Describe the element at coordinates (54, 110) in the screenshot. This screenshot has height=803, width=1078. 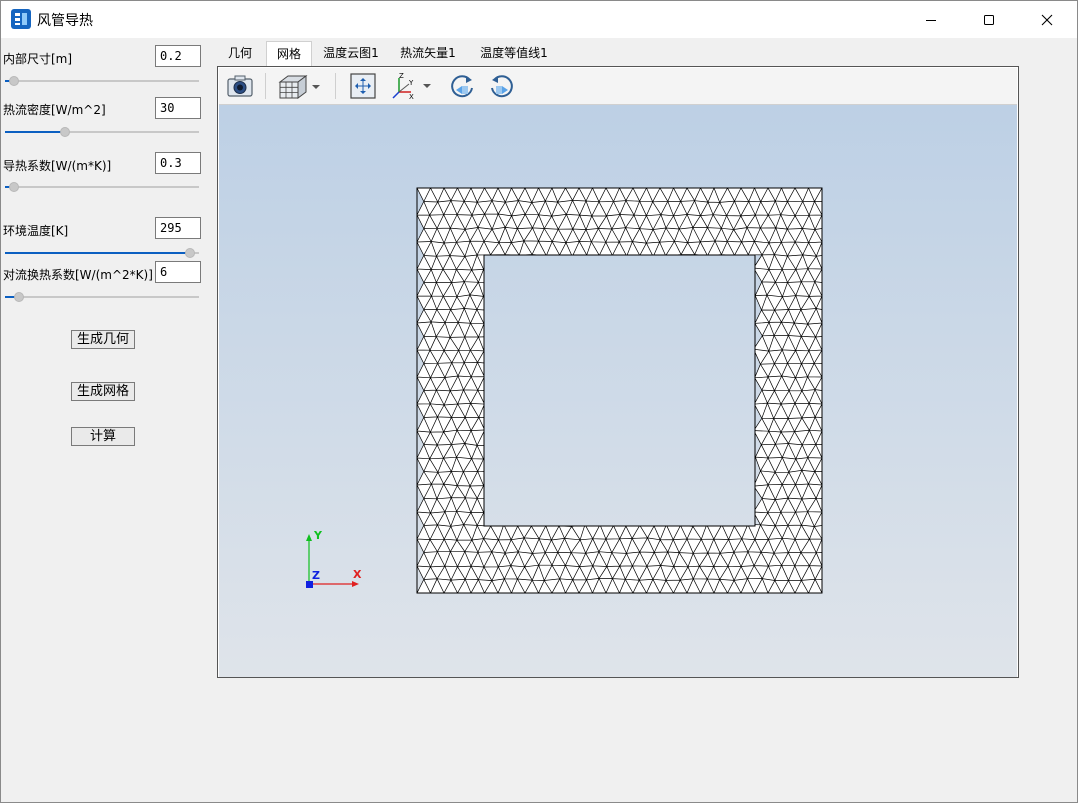
I see `heat-flux-label: 热流密度[W/m^2]` at that location.